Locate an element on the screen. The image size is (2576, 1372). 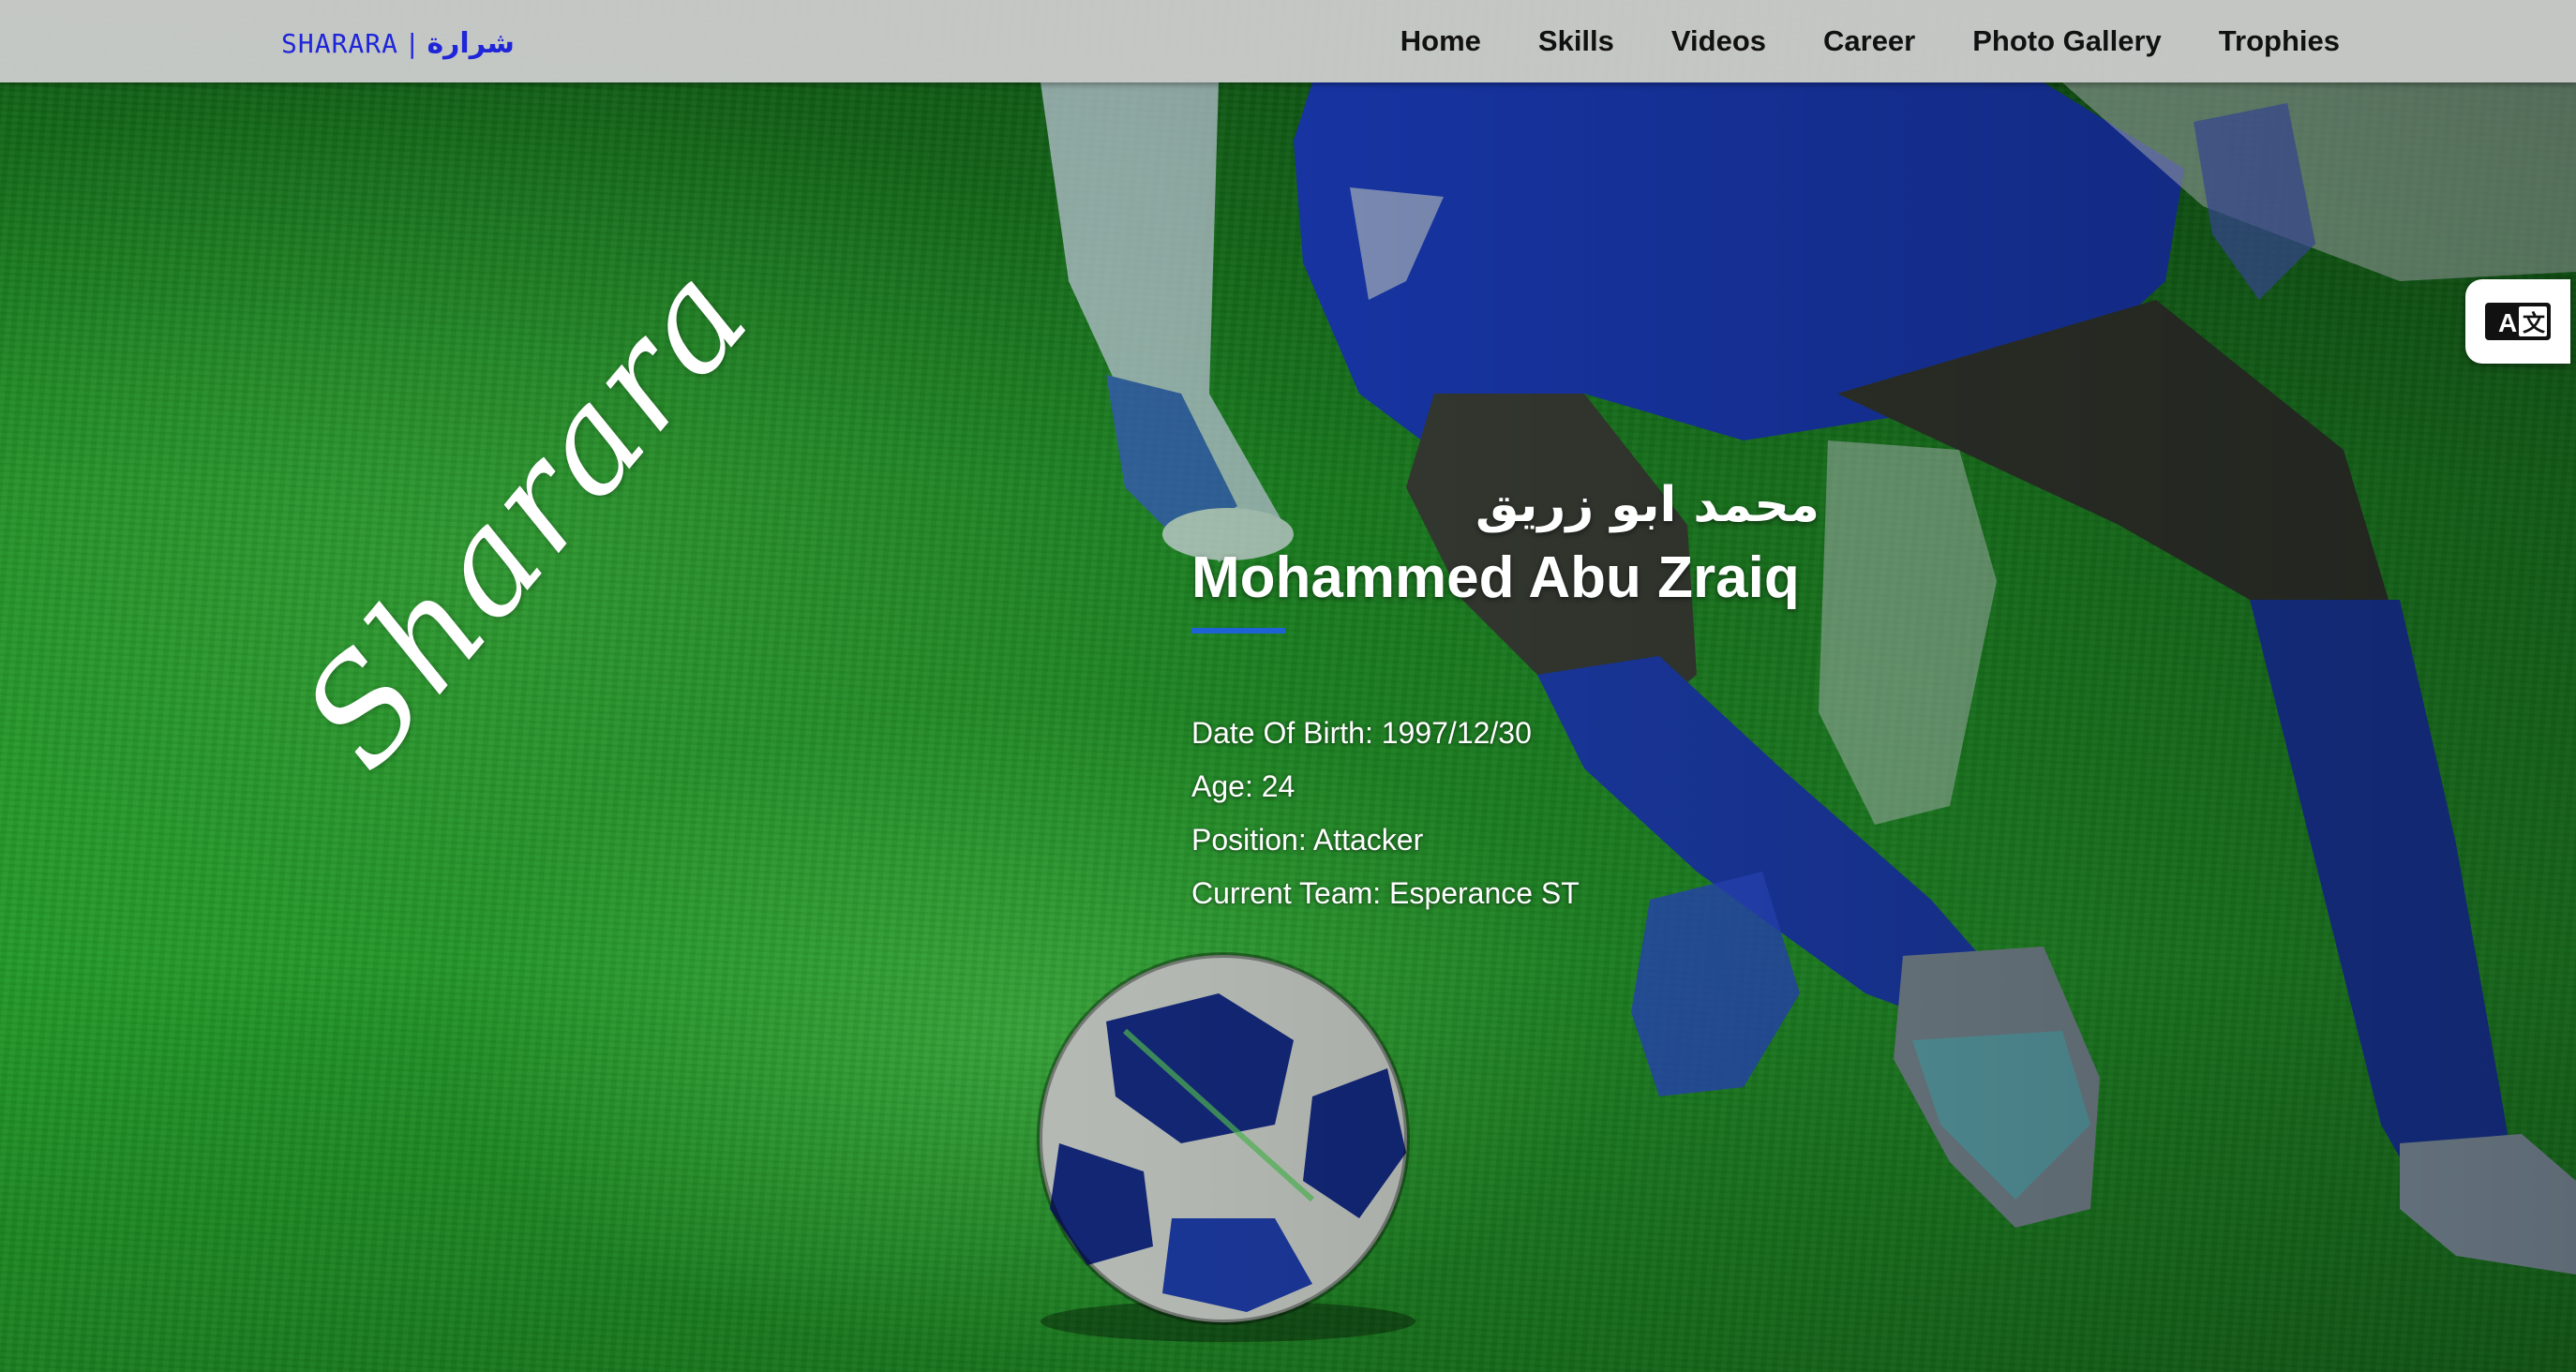
nav-home: Home is located at coordinates (1441, 41).